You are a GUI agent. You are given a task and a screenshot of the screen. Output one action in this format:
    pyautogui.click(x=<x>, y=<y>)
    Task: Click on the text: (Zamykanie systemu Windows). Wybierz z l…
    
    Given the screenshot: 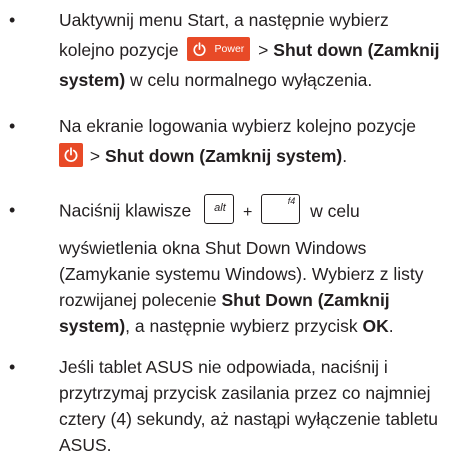 What is the action you would take?
    pyautogui.click(x=241, y=274)
    